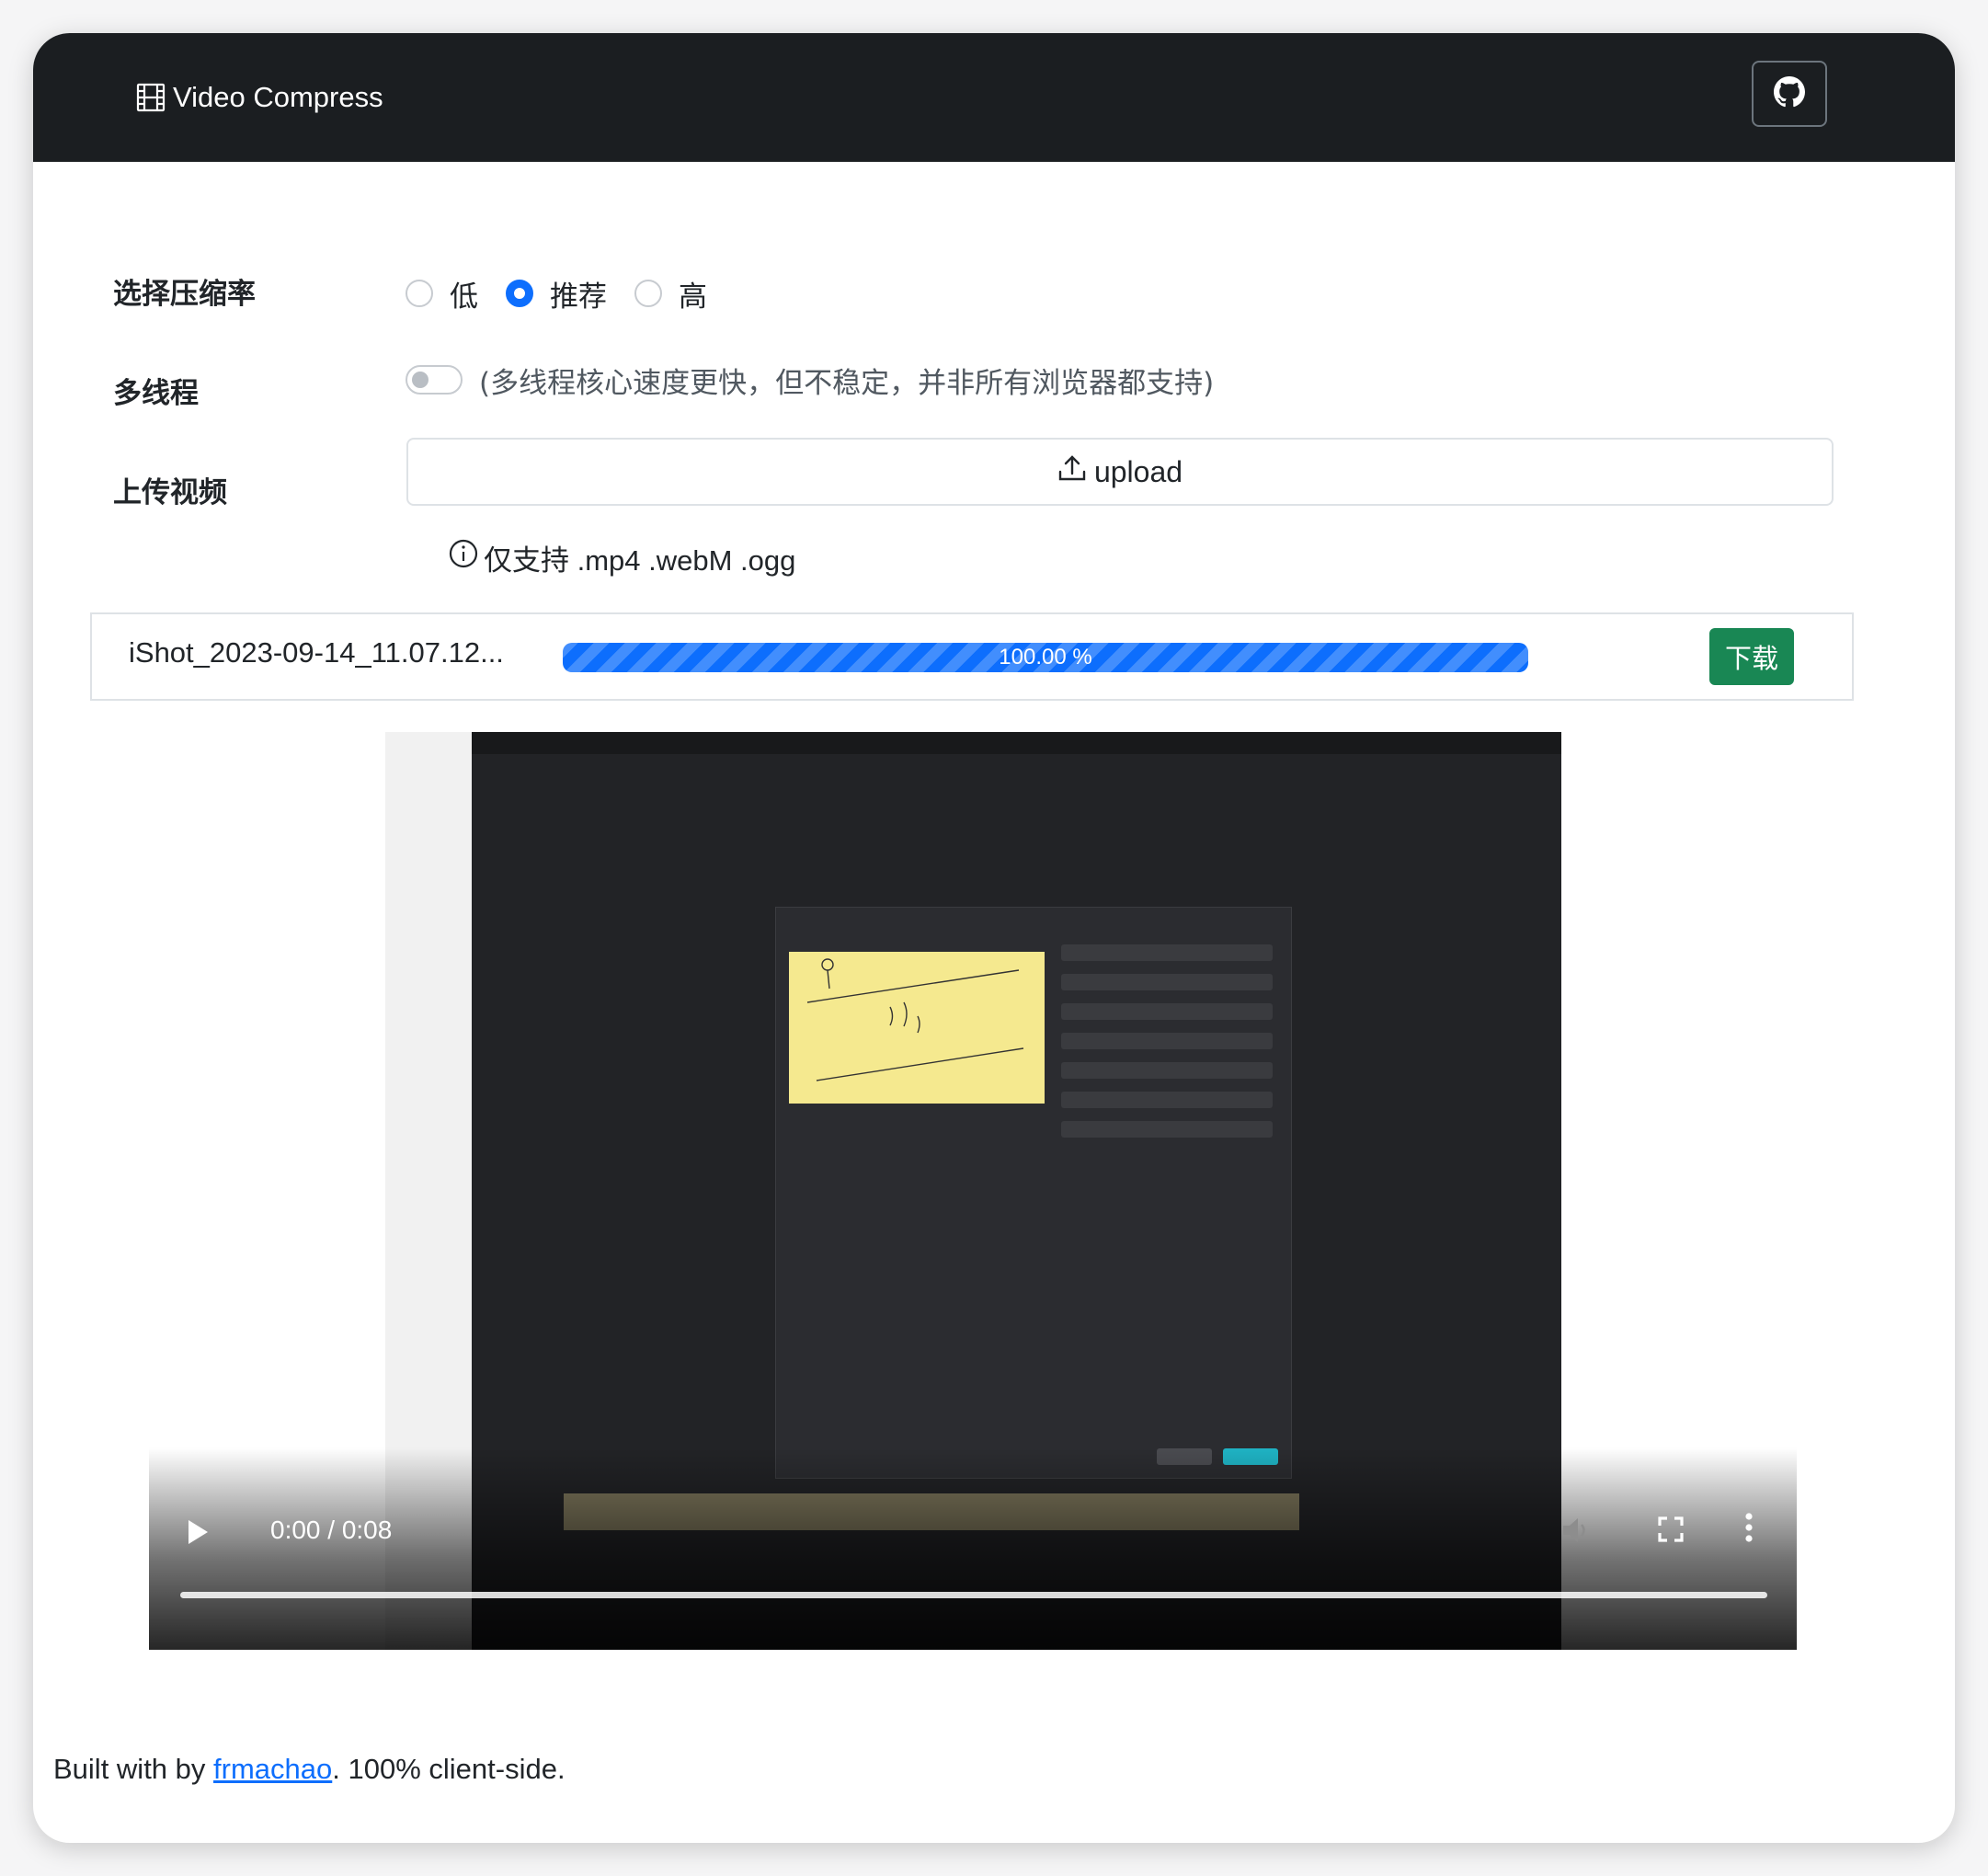 The height and width of the screenshot is (1876, 1988). What do you see at coordinates (670, 294) in the screenshot?
I see `radio-high: 高` at bounding box center [670, 294].